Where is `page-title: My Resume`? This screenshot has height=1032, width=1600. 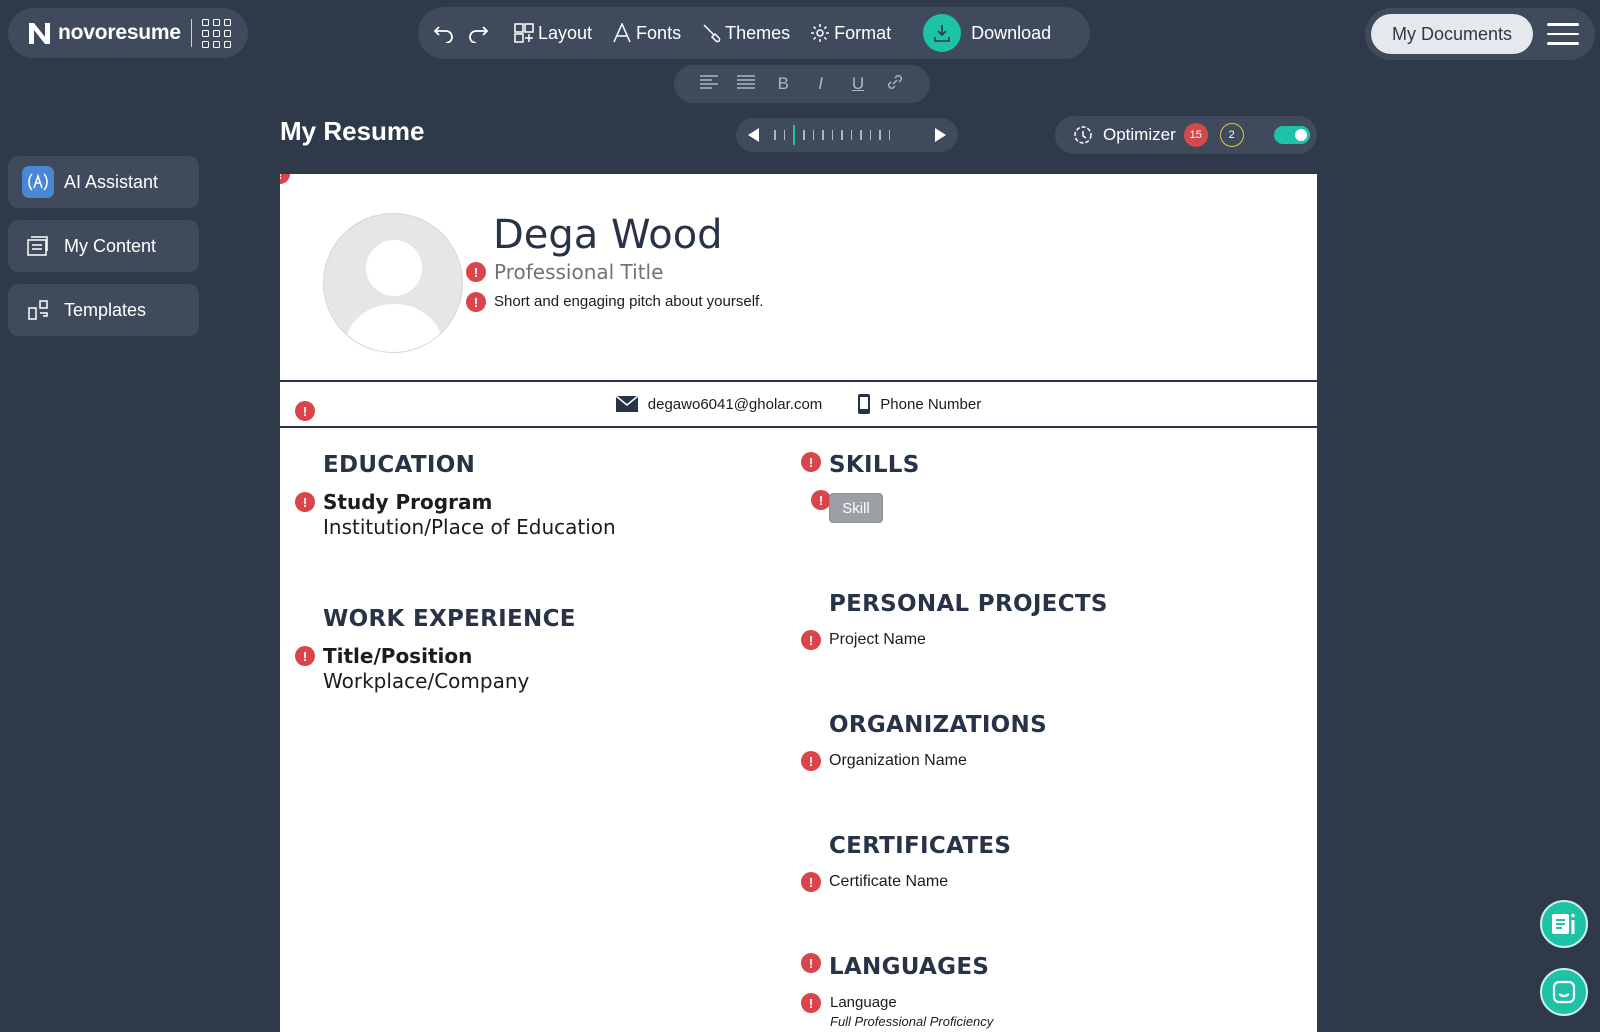 page-title: My Resume is located at coordinates (352, 131).